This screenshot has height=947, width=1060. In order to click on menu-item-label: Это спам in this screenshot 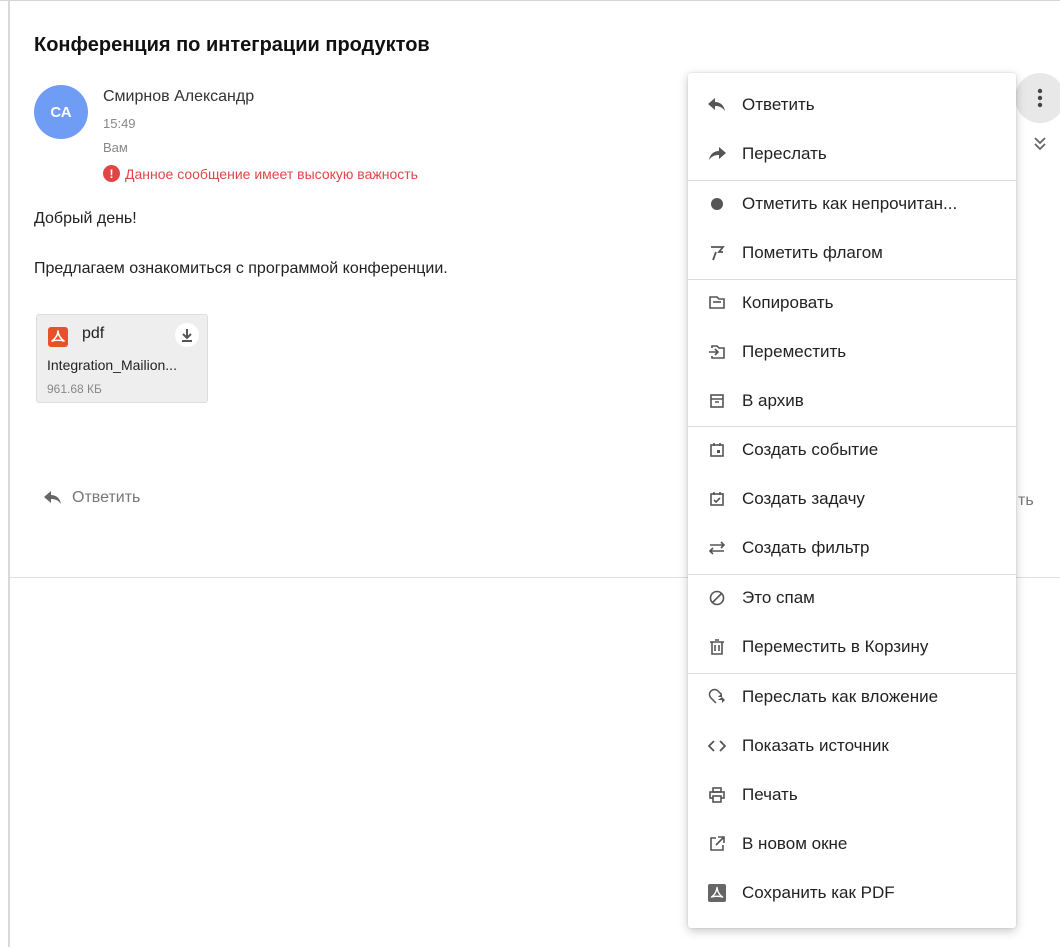, I will do `click(778, 597)`.